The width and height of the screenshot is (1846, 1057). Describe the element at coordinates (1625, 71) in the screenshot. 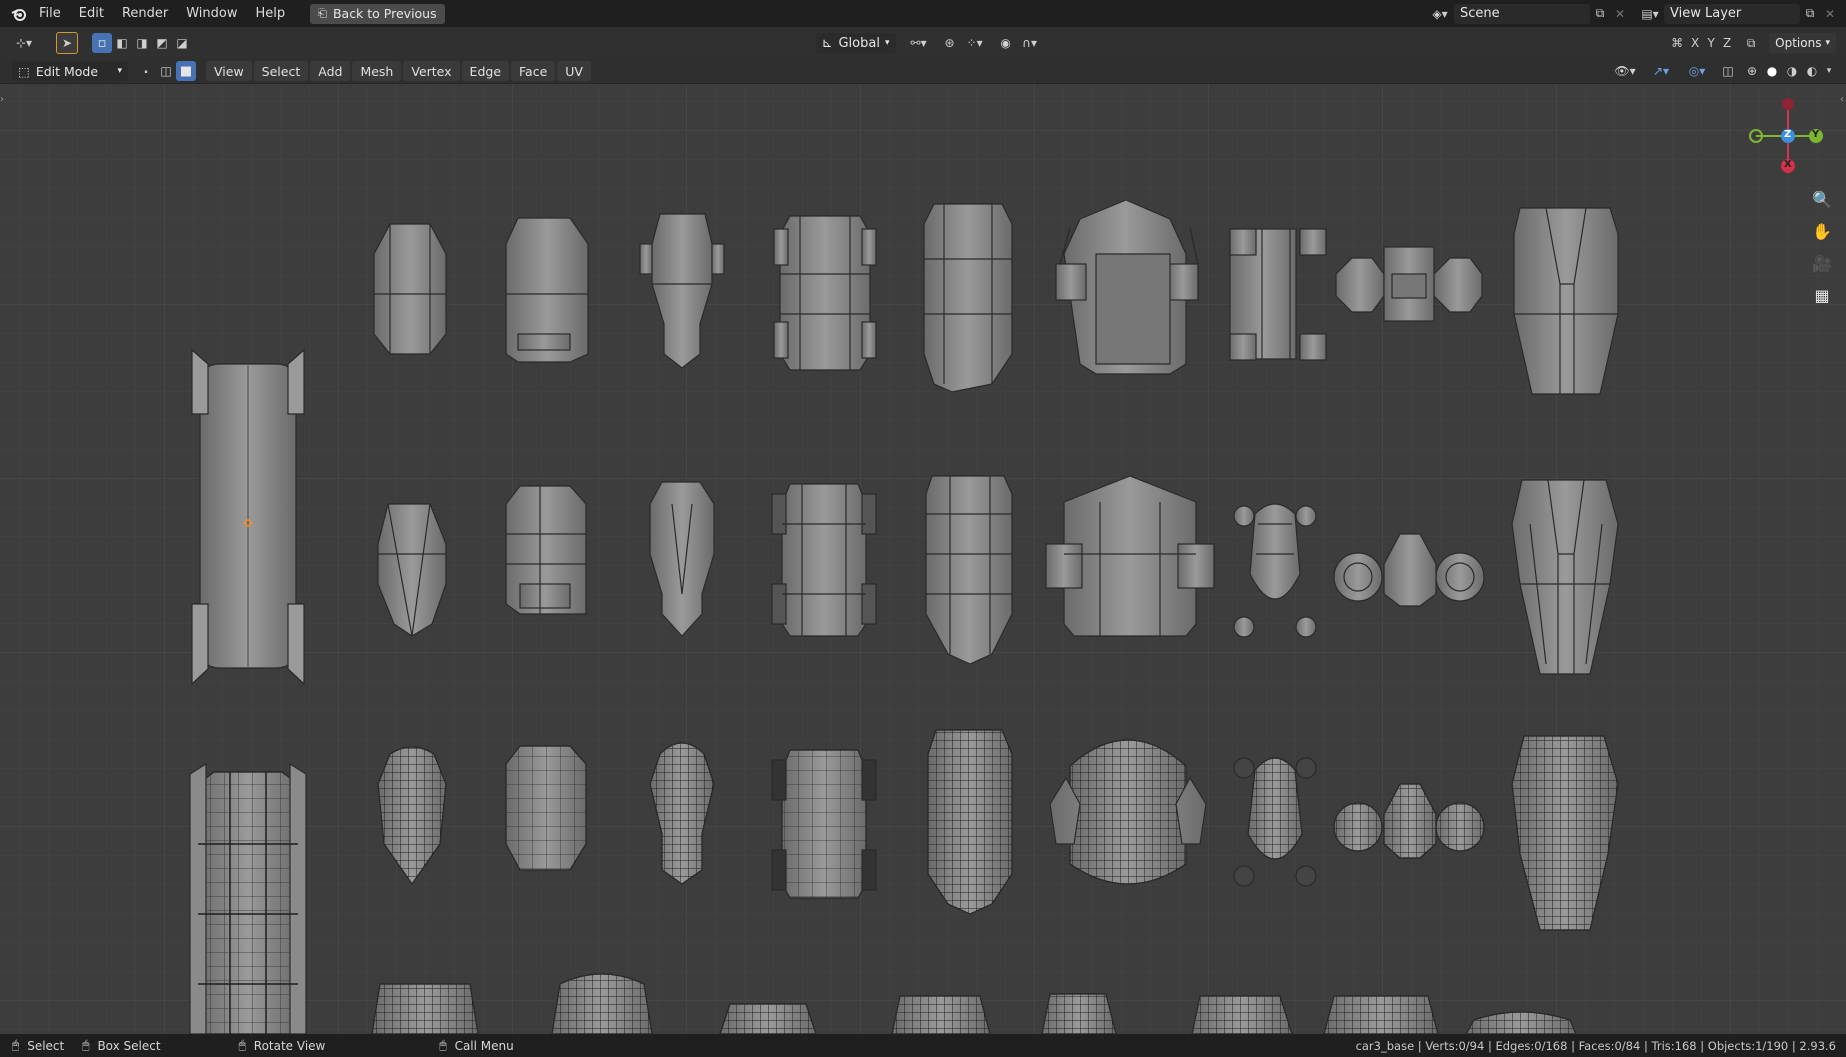

I see `visibility-icon: 👁▾` at that location.